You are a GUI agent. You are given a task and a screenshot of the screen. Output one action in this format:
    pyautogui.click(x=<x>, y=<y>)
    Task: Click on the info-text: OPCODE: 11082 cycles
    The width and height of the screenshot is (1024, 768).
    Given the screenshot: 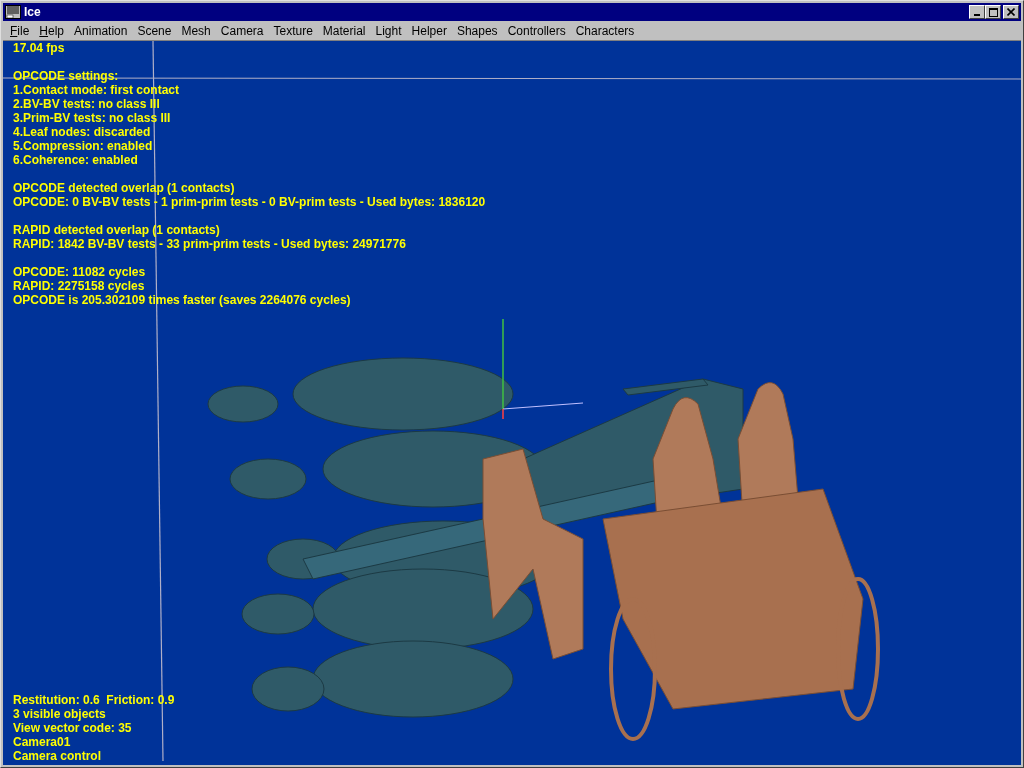 What is the action you would take?
    pyautogui.click(x=80, y=272)
    